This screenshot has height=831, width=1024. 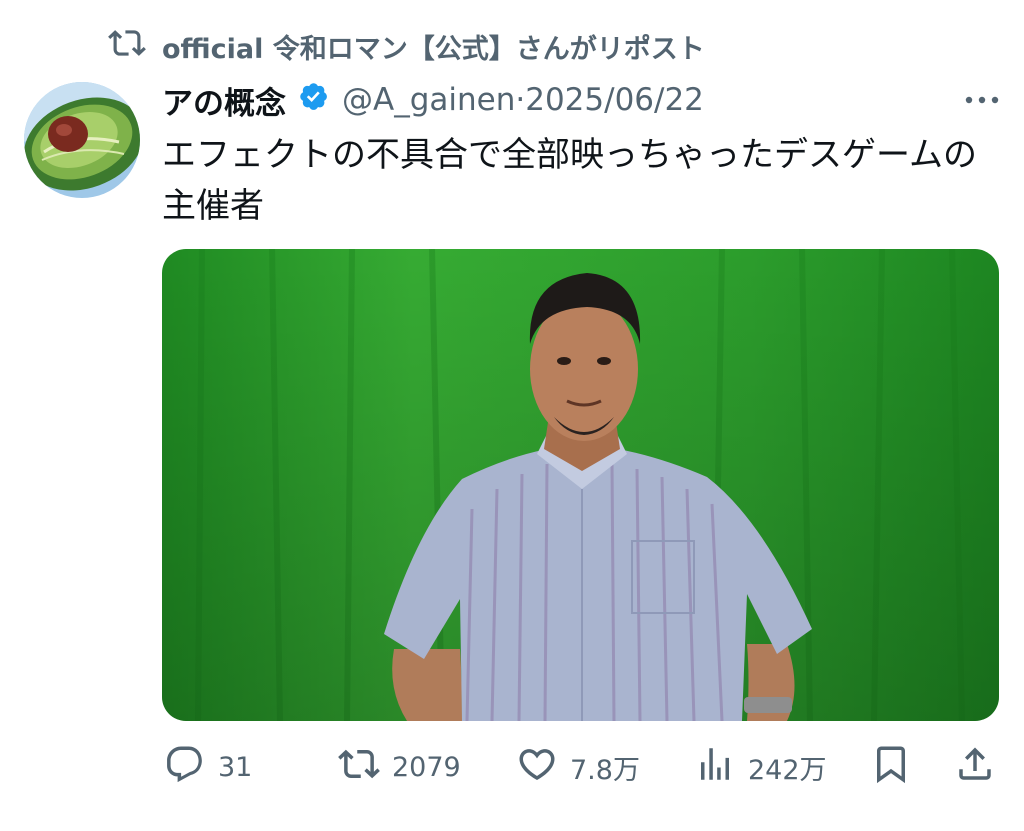 I want to click on views-button: 242万, so click(x=760, y=767).